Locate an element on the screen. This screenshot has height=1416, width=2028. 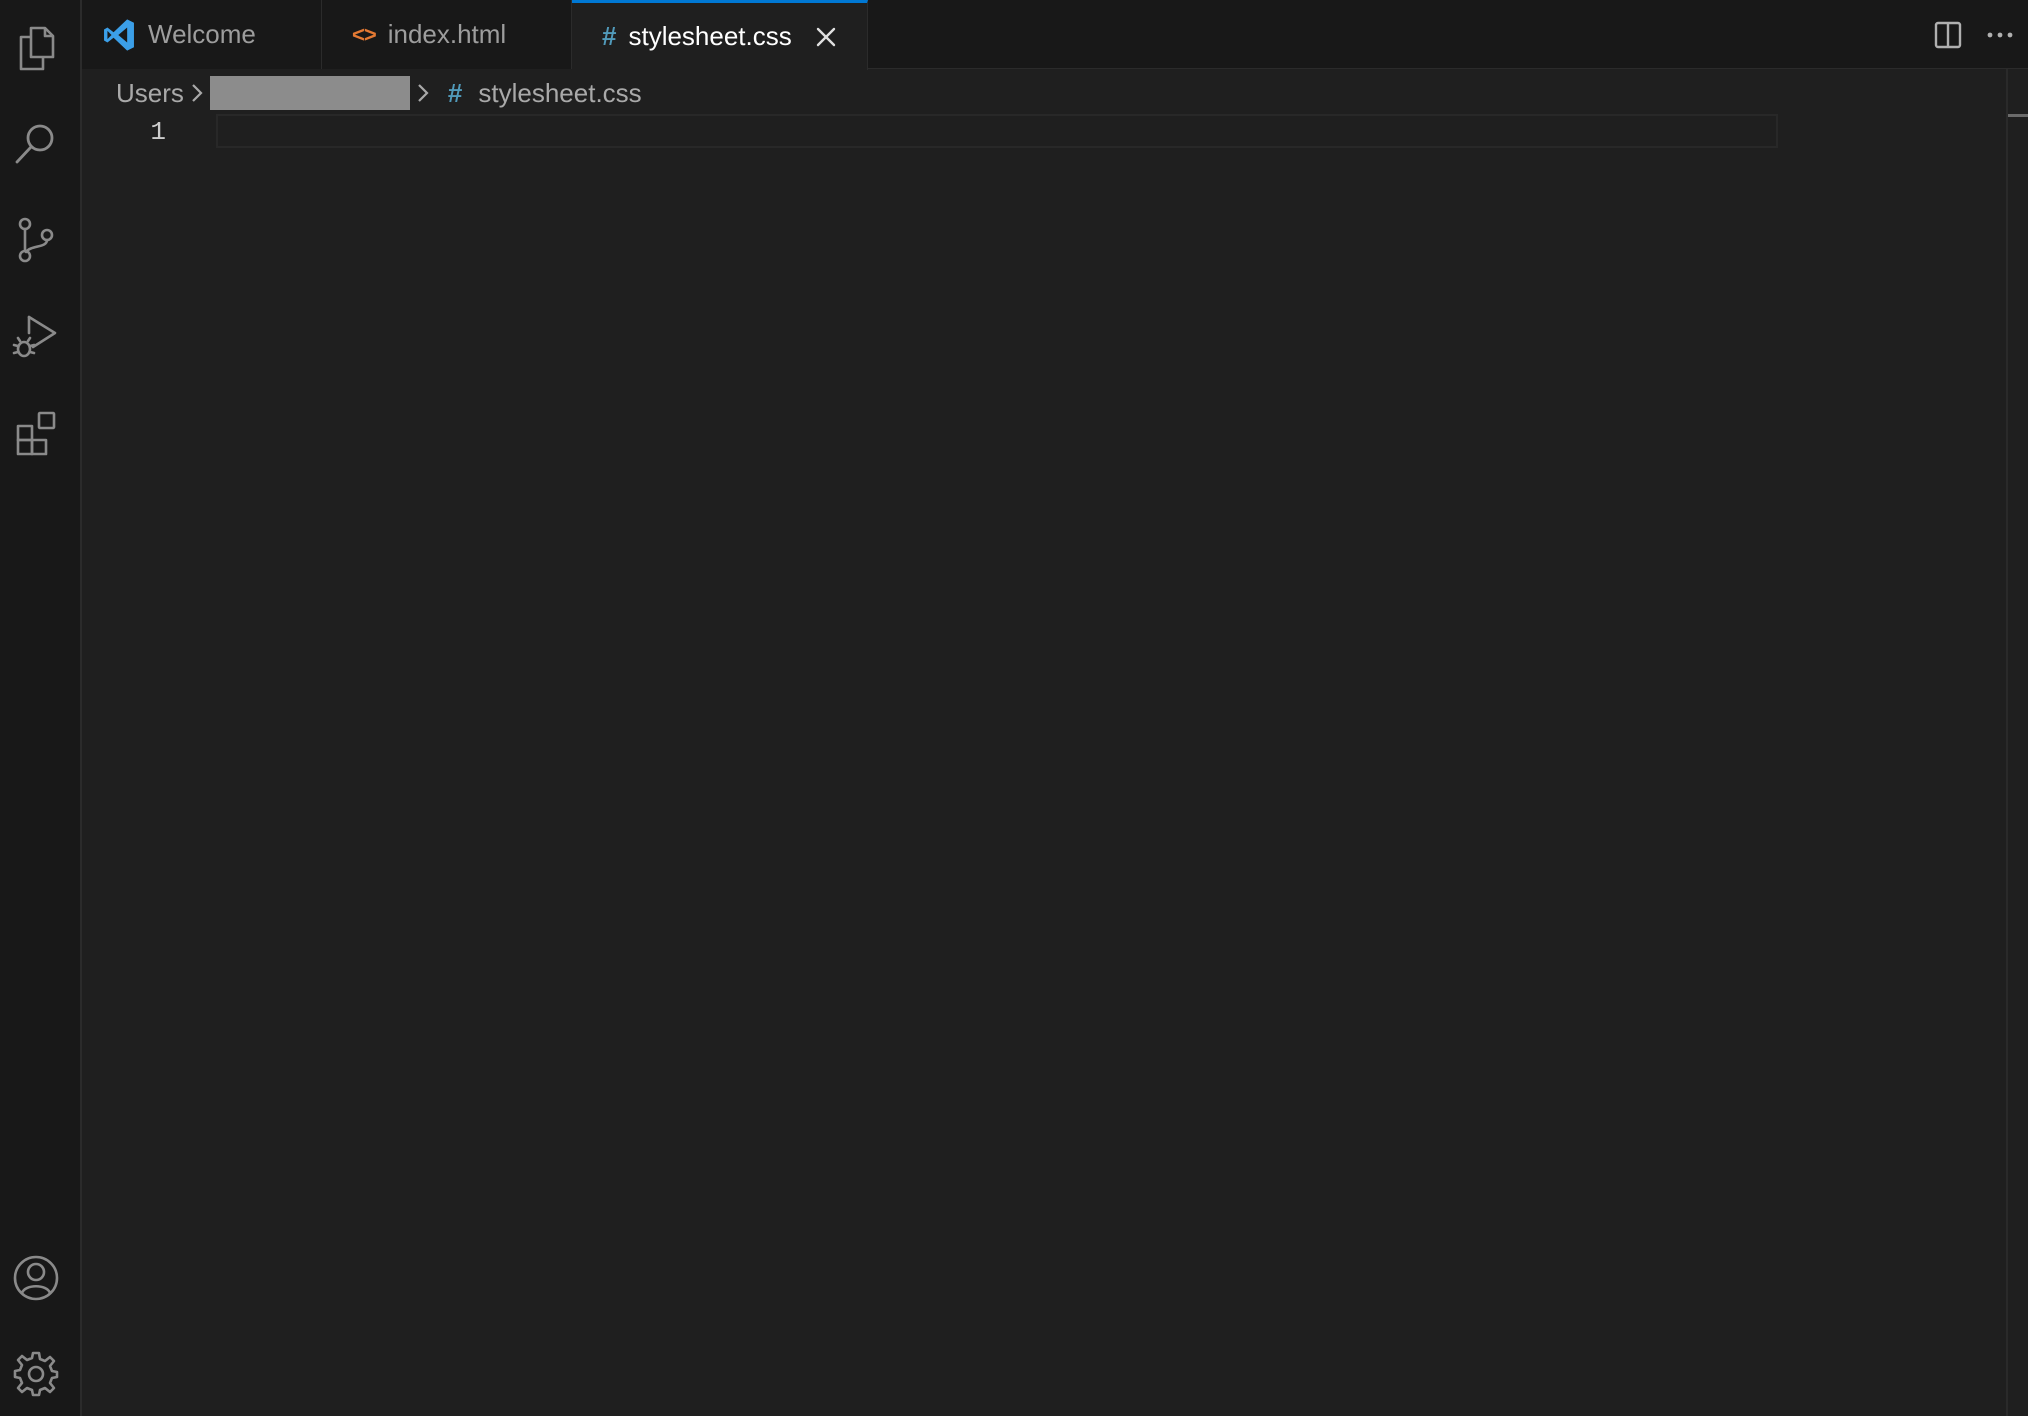
more-actions-icon is located at coordinates (2000, 35).